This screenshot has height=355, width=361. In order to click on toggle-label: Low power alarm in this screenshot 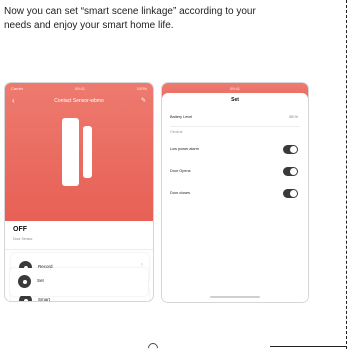, I will do `click(184, 149)`.